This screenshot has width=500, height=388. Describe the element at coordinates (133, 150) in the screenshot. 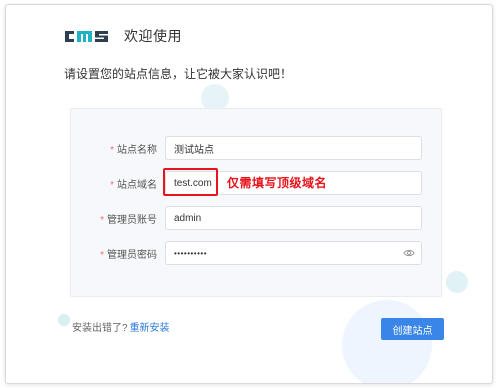

I see `site-name-label: * 站点名称` at that location.